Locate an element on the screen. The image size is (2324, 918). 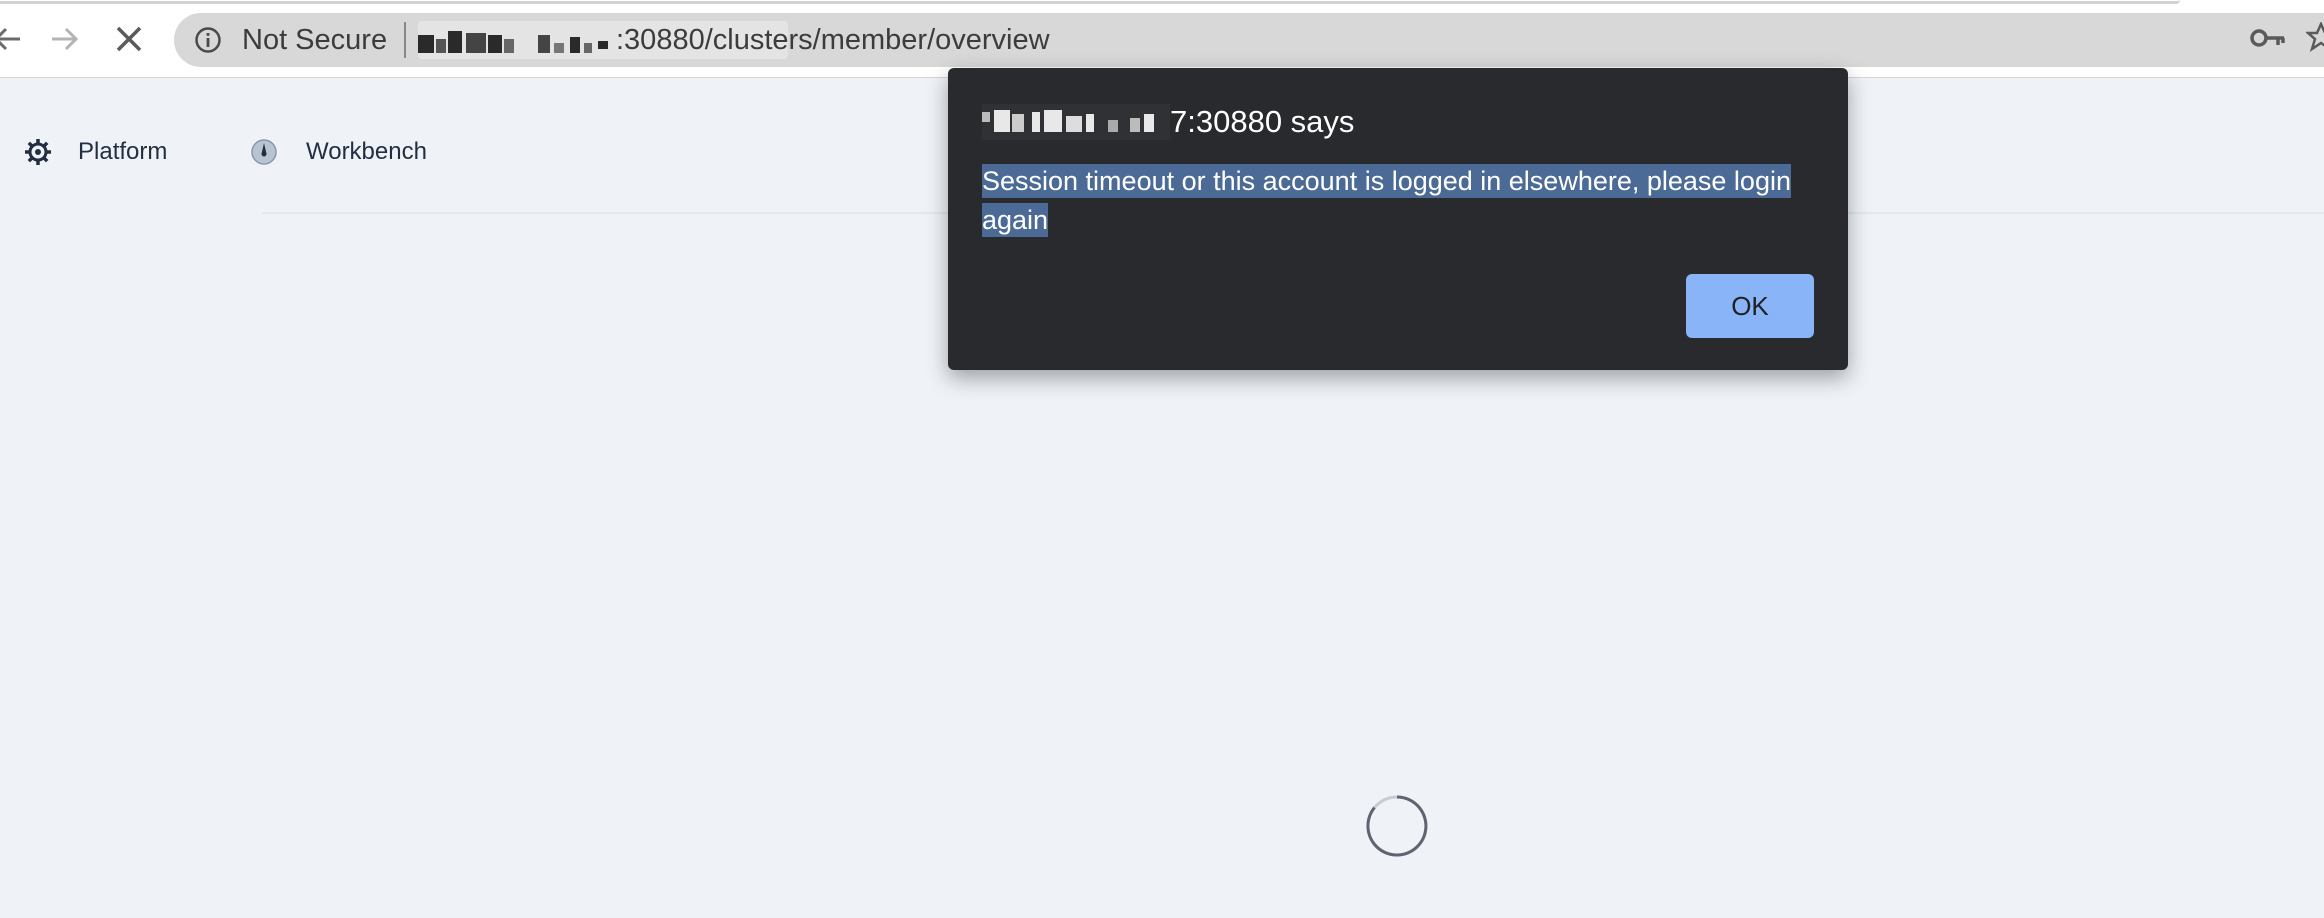
security-status-label: Not Secure is located at coordinates (315, 40).